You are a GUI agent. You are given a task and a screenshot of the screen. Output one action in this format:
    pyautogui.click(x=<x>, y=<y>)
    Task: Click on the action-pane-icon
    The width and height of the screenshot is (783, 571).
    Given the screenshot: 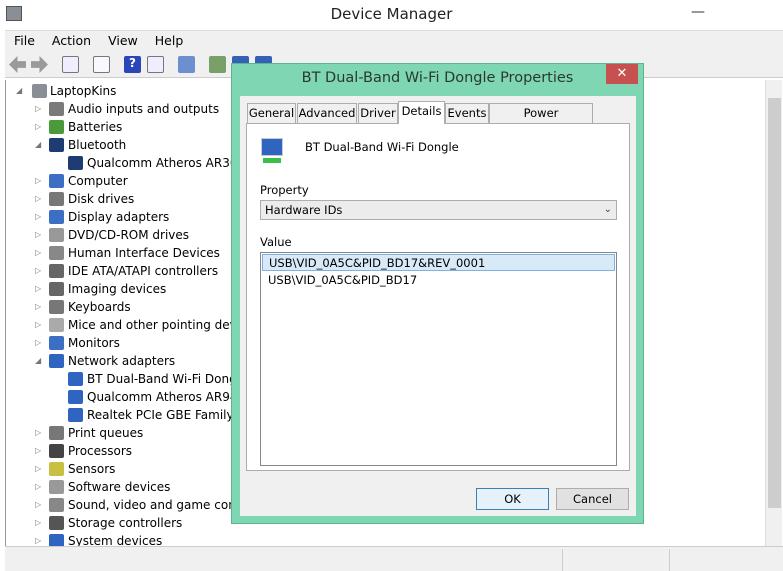 What is the action you would take?
    pyautogui.click(x=155, y=64)
    